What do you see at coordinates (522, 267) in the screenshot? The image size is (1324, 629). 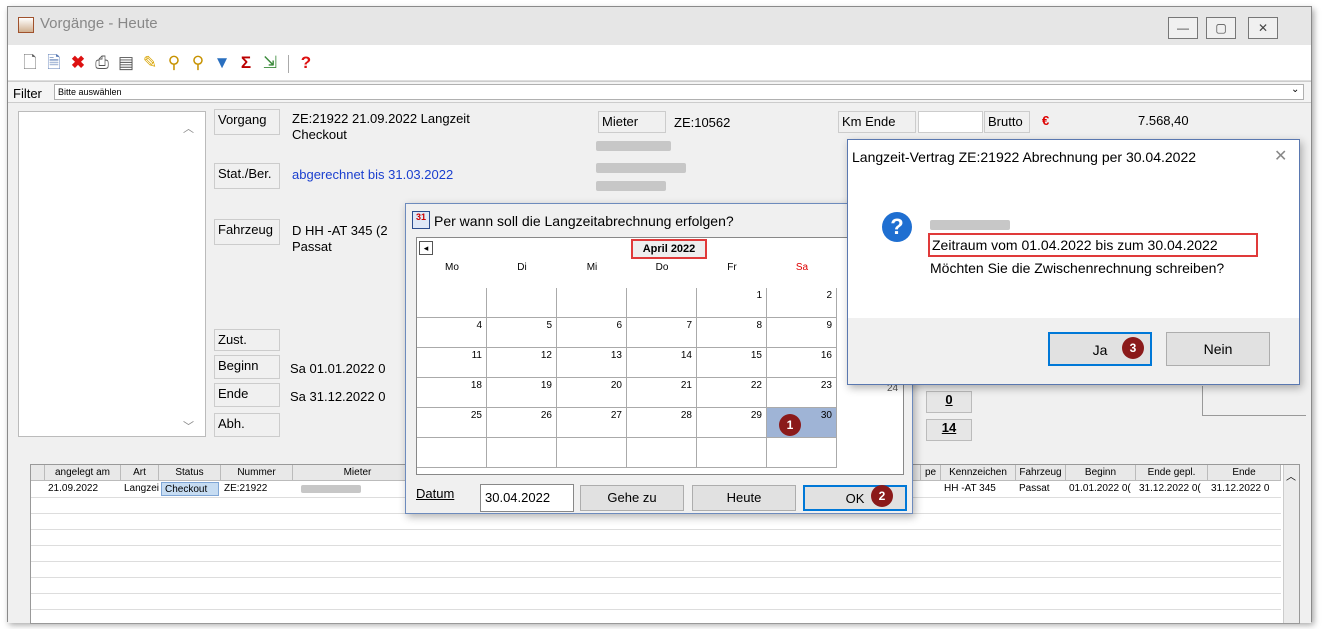 I see `day-name-di: Di` at bounding box center [522, 267].